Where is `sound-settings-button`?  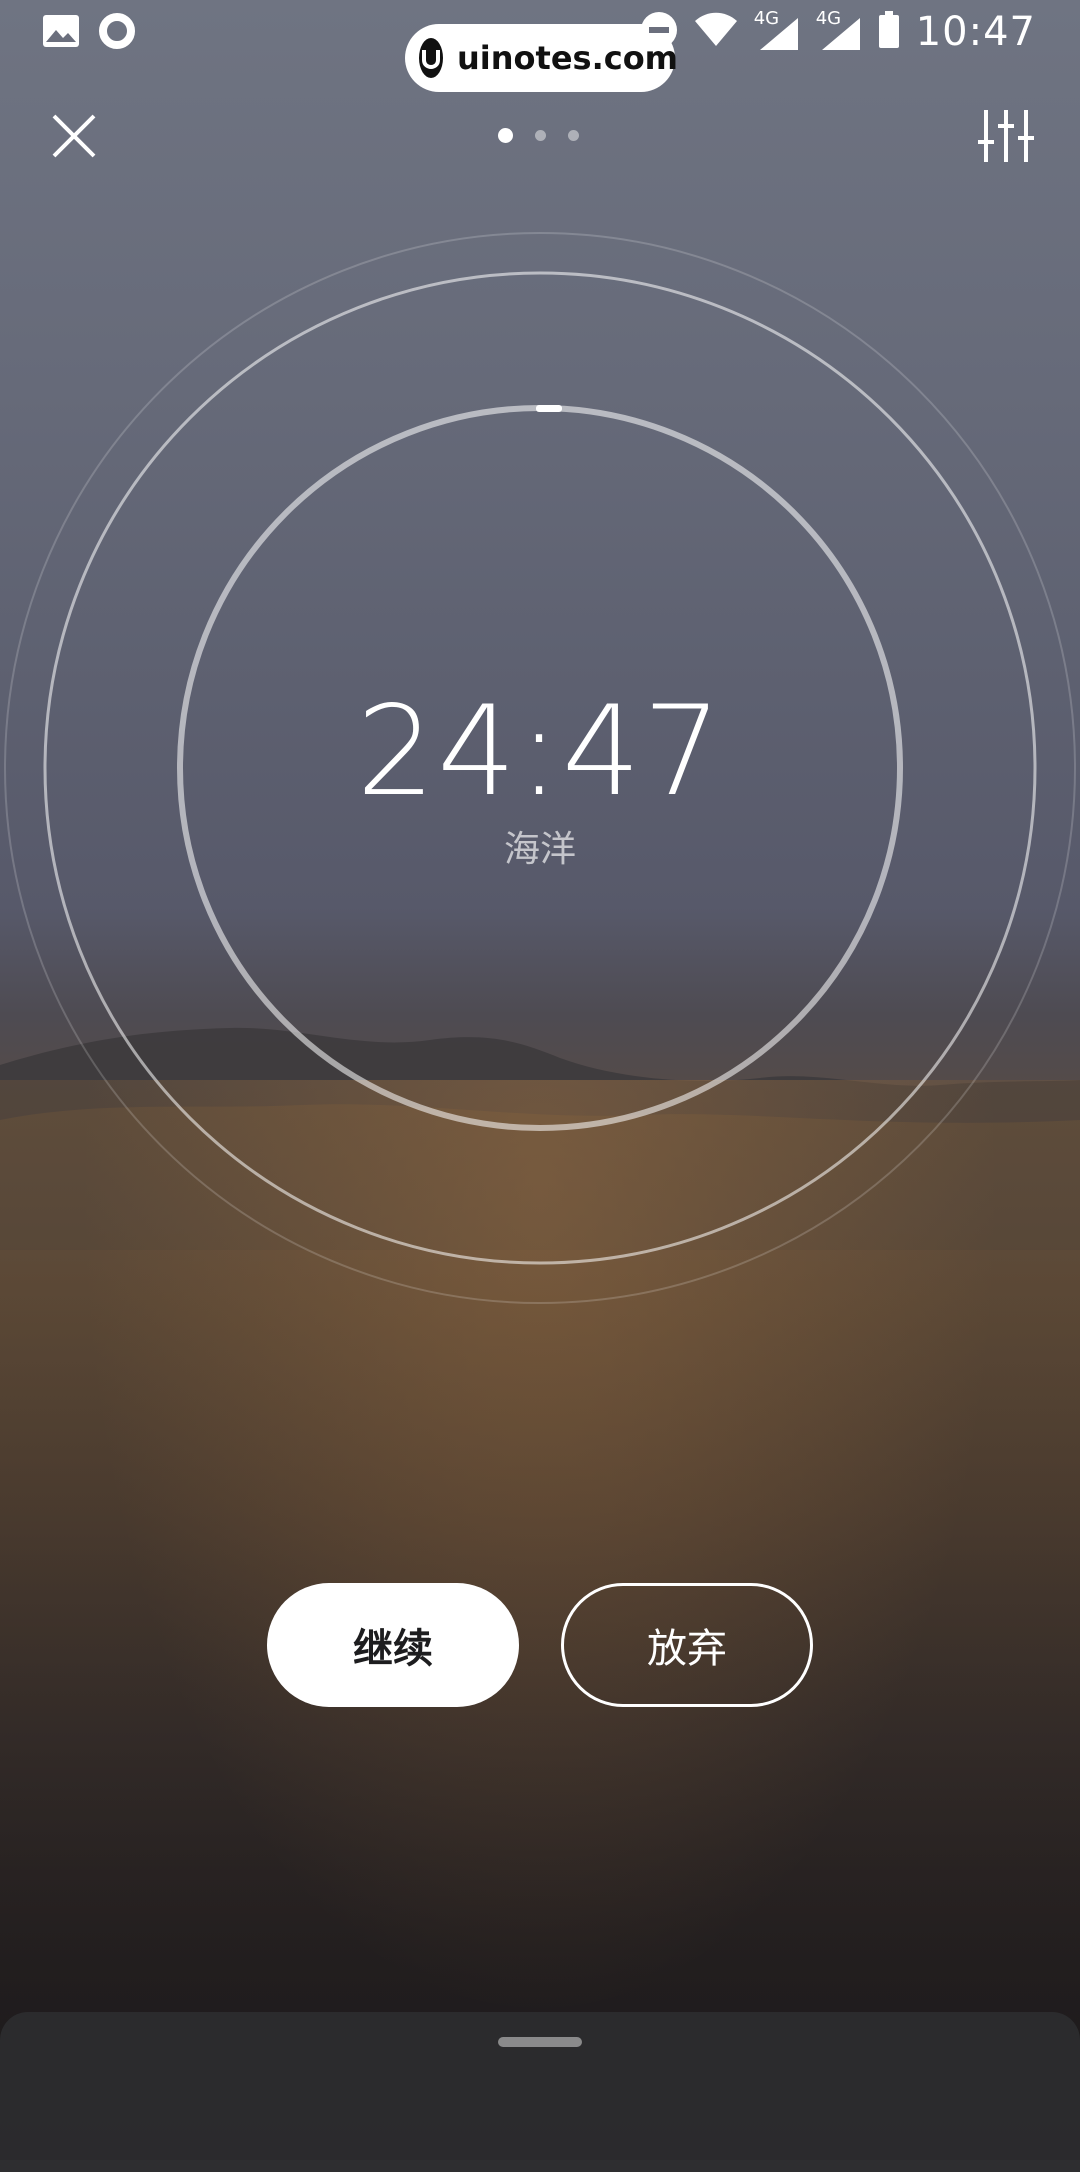
sound-settings-button is located at coordinates (1006, 136).